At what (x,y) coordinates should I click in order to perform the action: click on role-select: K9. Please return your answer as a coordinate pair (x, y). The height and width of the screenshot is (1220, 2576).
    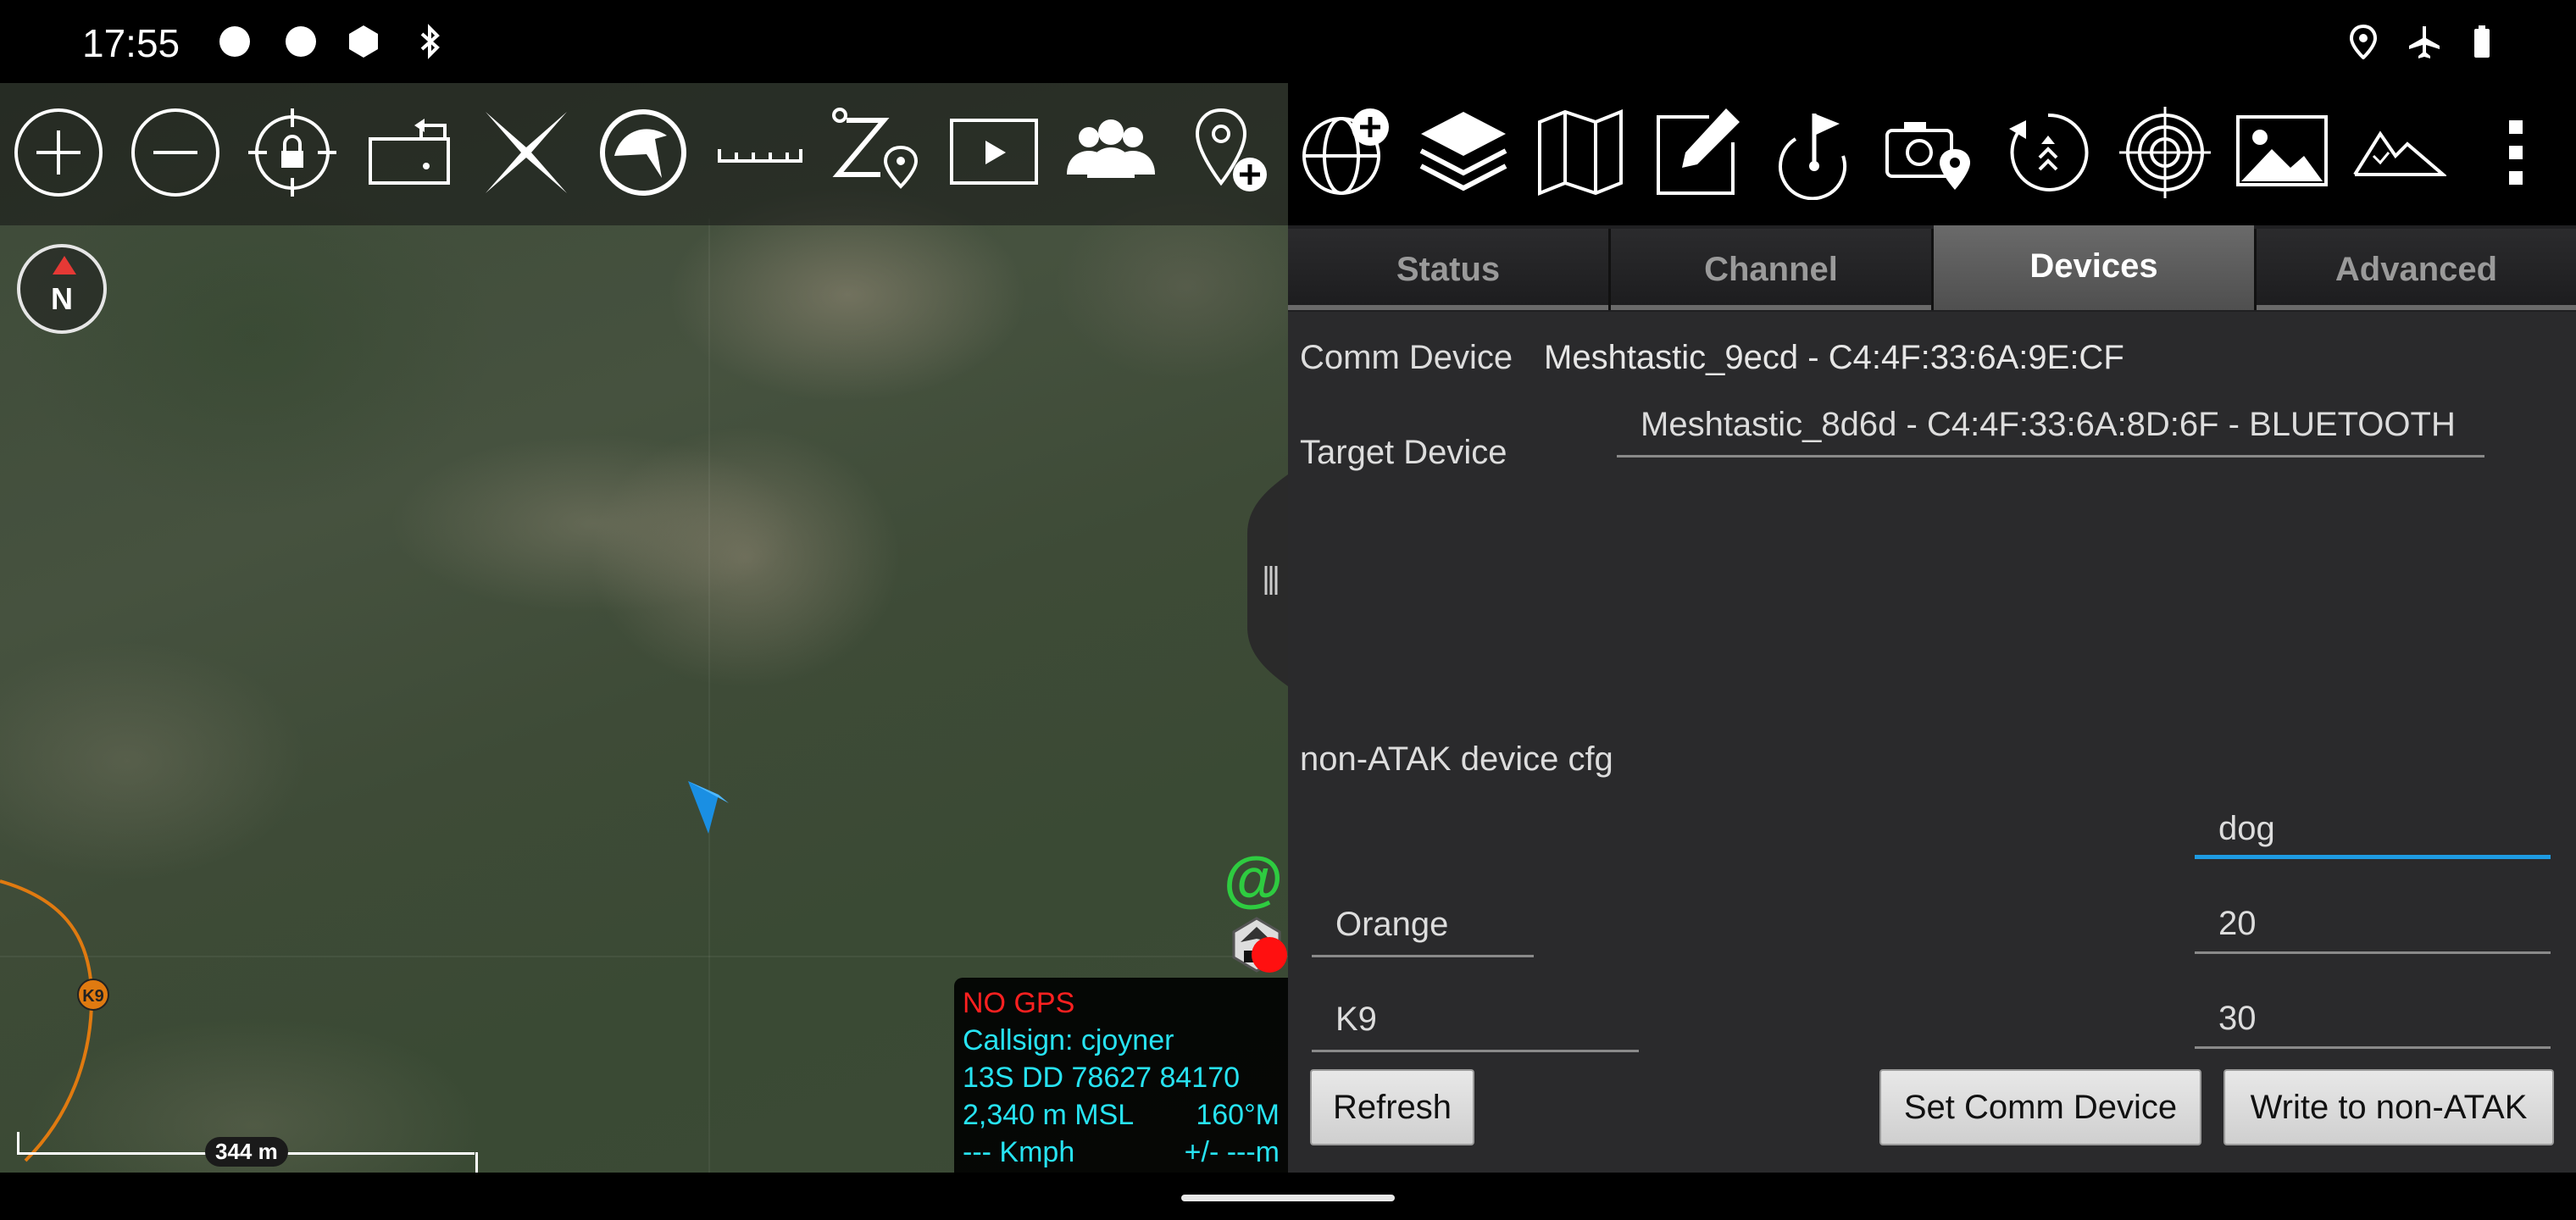
    Looking at the image, I should click on (1475, 1022).